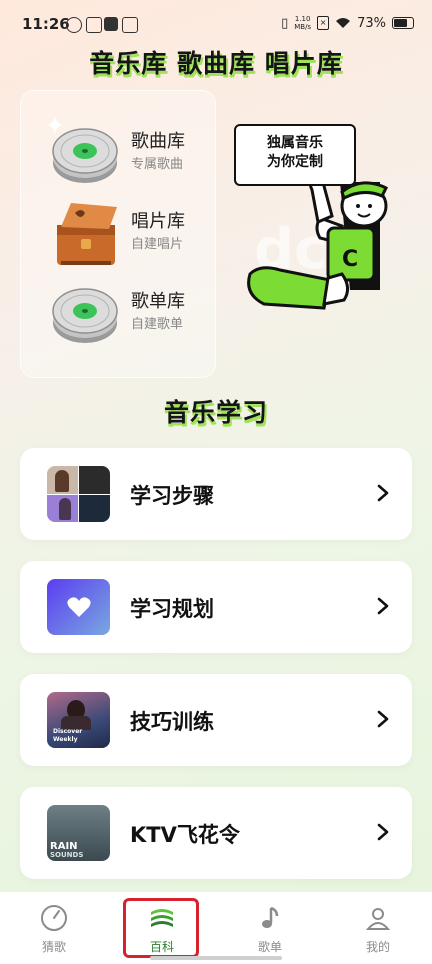 The width and height of the screenshot is (432, 964). I want to click on library-subtitle: 自建唱片, so click(157, 244).